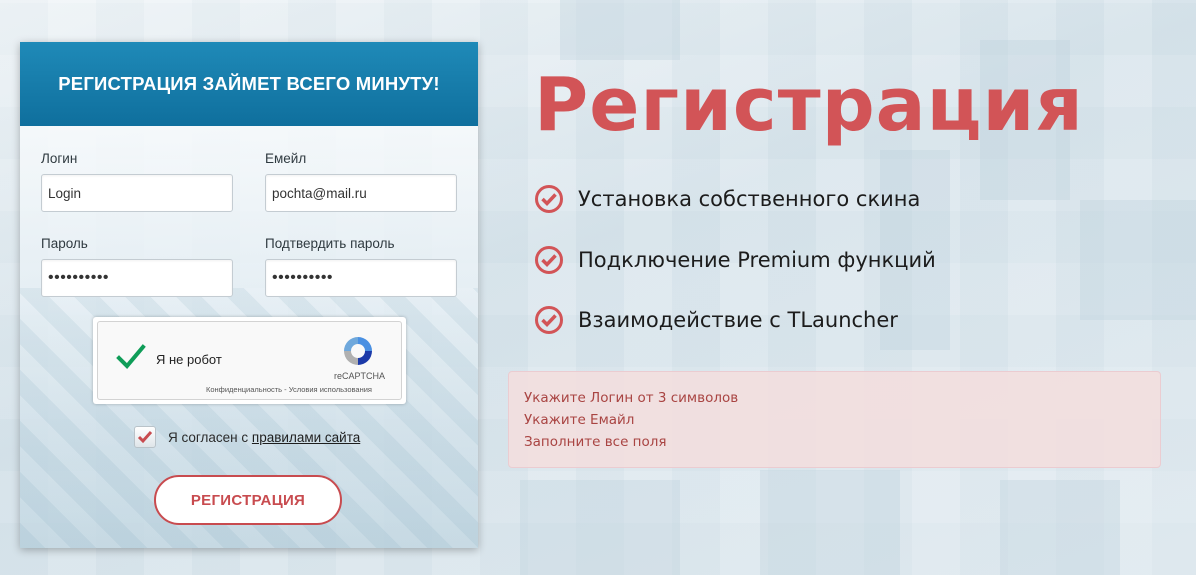 The height and width of the screenshot is (575, 1196). Describe the element at coordinates (137, 193) in the screenshot. I see `login-input` at that location.